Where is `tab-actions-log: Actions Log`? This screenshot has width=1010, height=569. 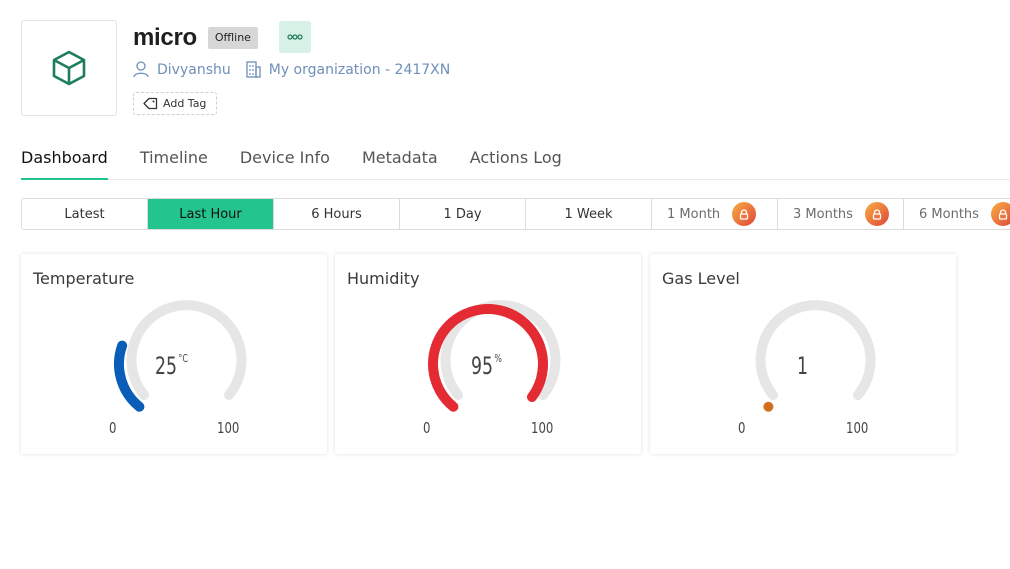
tab-actions-log: Actions Log is located at coordinates (516, 163).